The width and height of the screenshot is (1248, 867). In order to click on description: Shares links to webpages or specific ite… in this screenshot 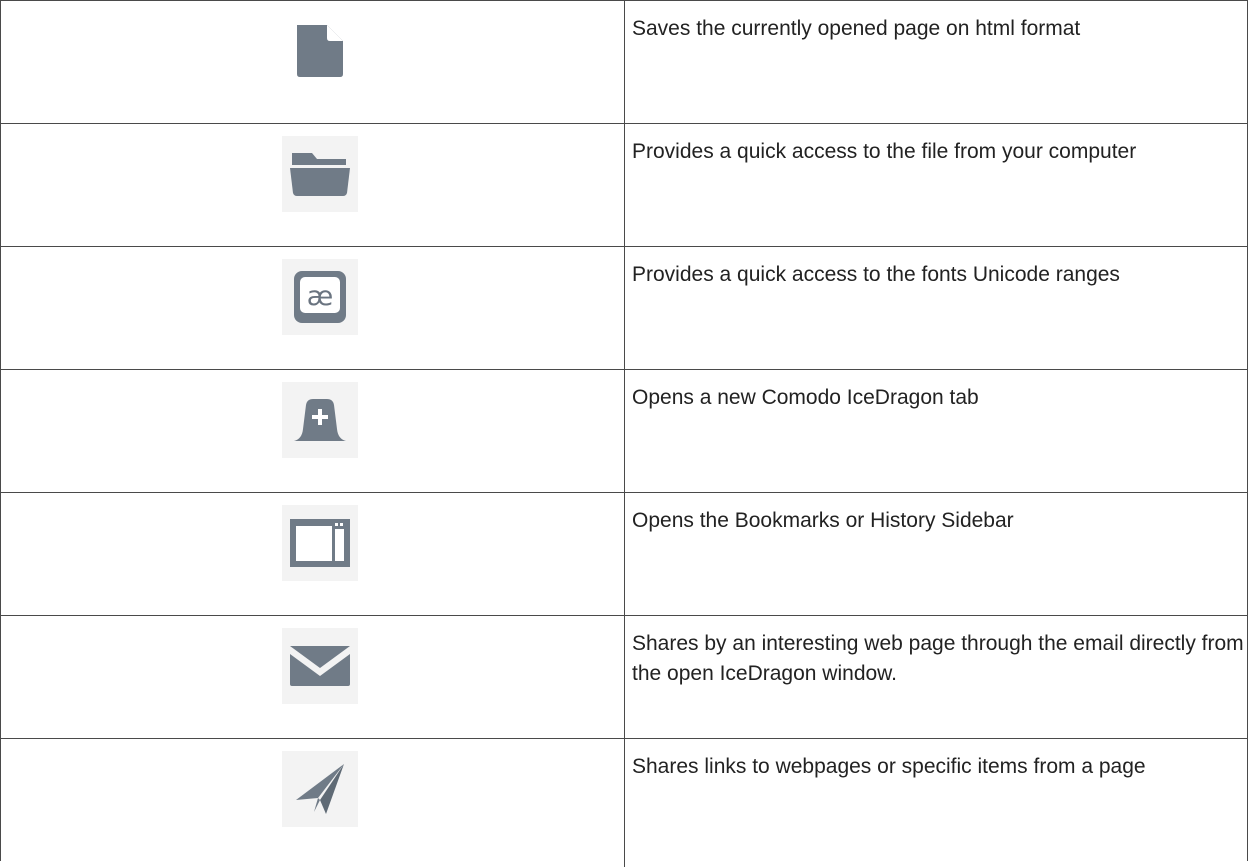, I will do `click(889, 766)`.